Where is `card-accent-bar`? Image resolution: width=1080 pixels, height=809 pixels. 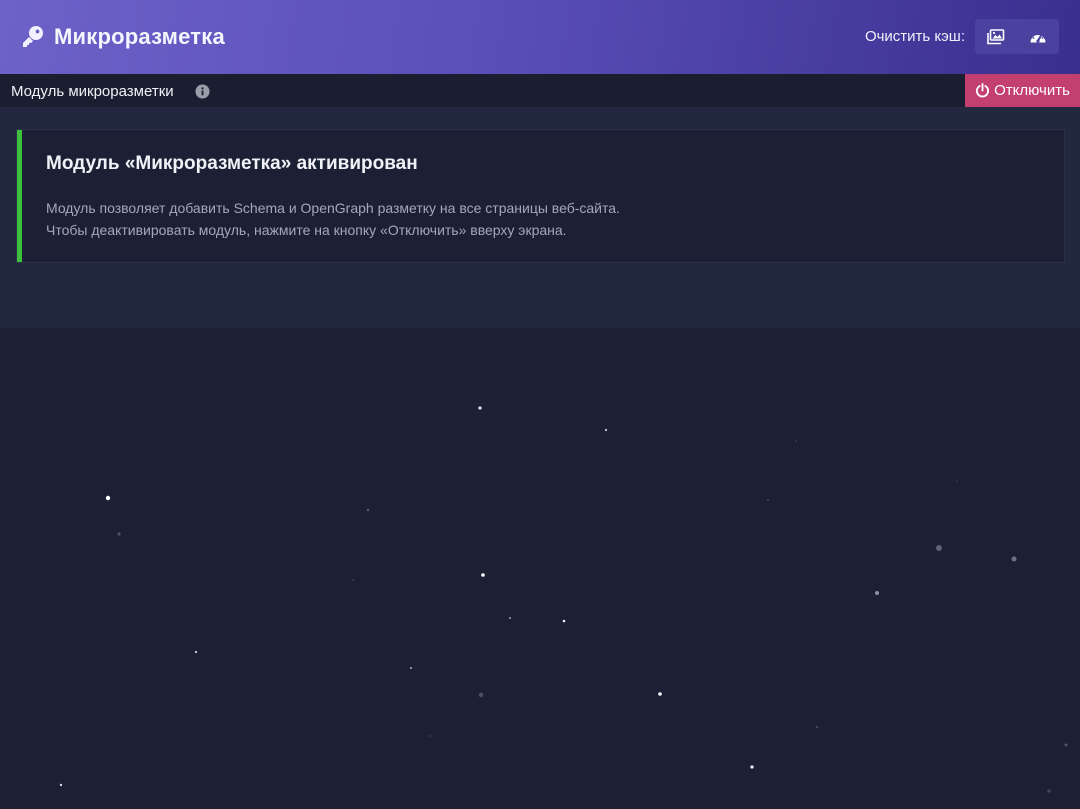
card-accent-bar is located at coordinates (19, 196).